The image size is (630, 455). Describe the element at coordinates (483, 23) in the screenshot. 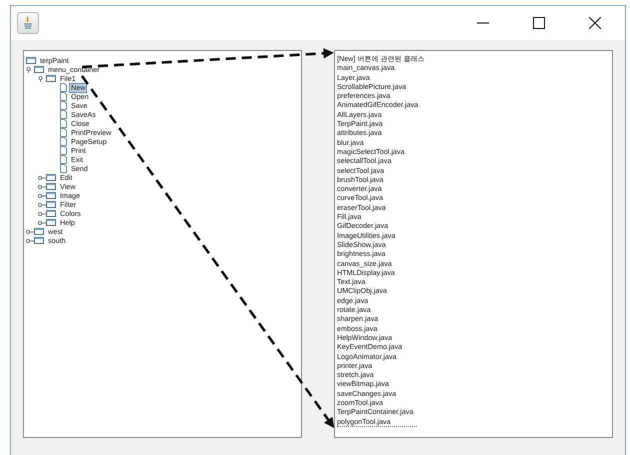

I see `minimize-icon` at that location.